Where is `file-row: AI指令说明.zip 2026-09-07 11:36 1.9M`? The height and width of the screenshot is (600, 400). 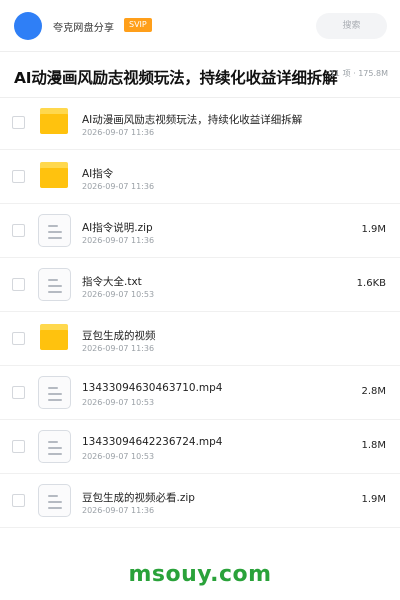
file-row: AI指令说明.zip 2026-09-07 11:36 1.9M is located at coordinates (200, 231).